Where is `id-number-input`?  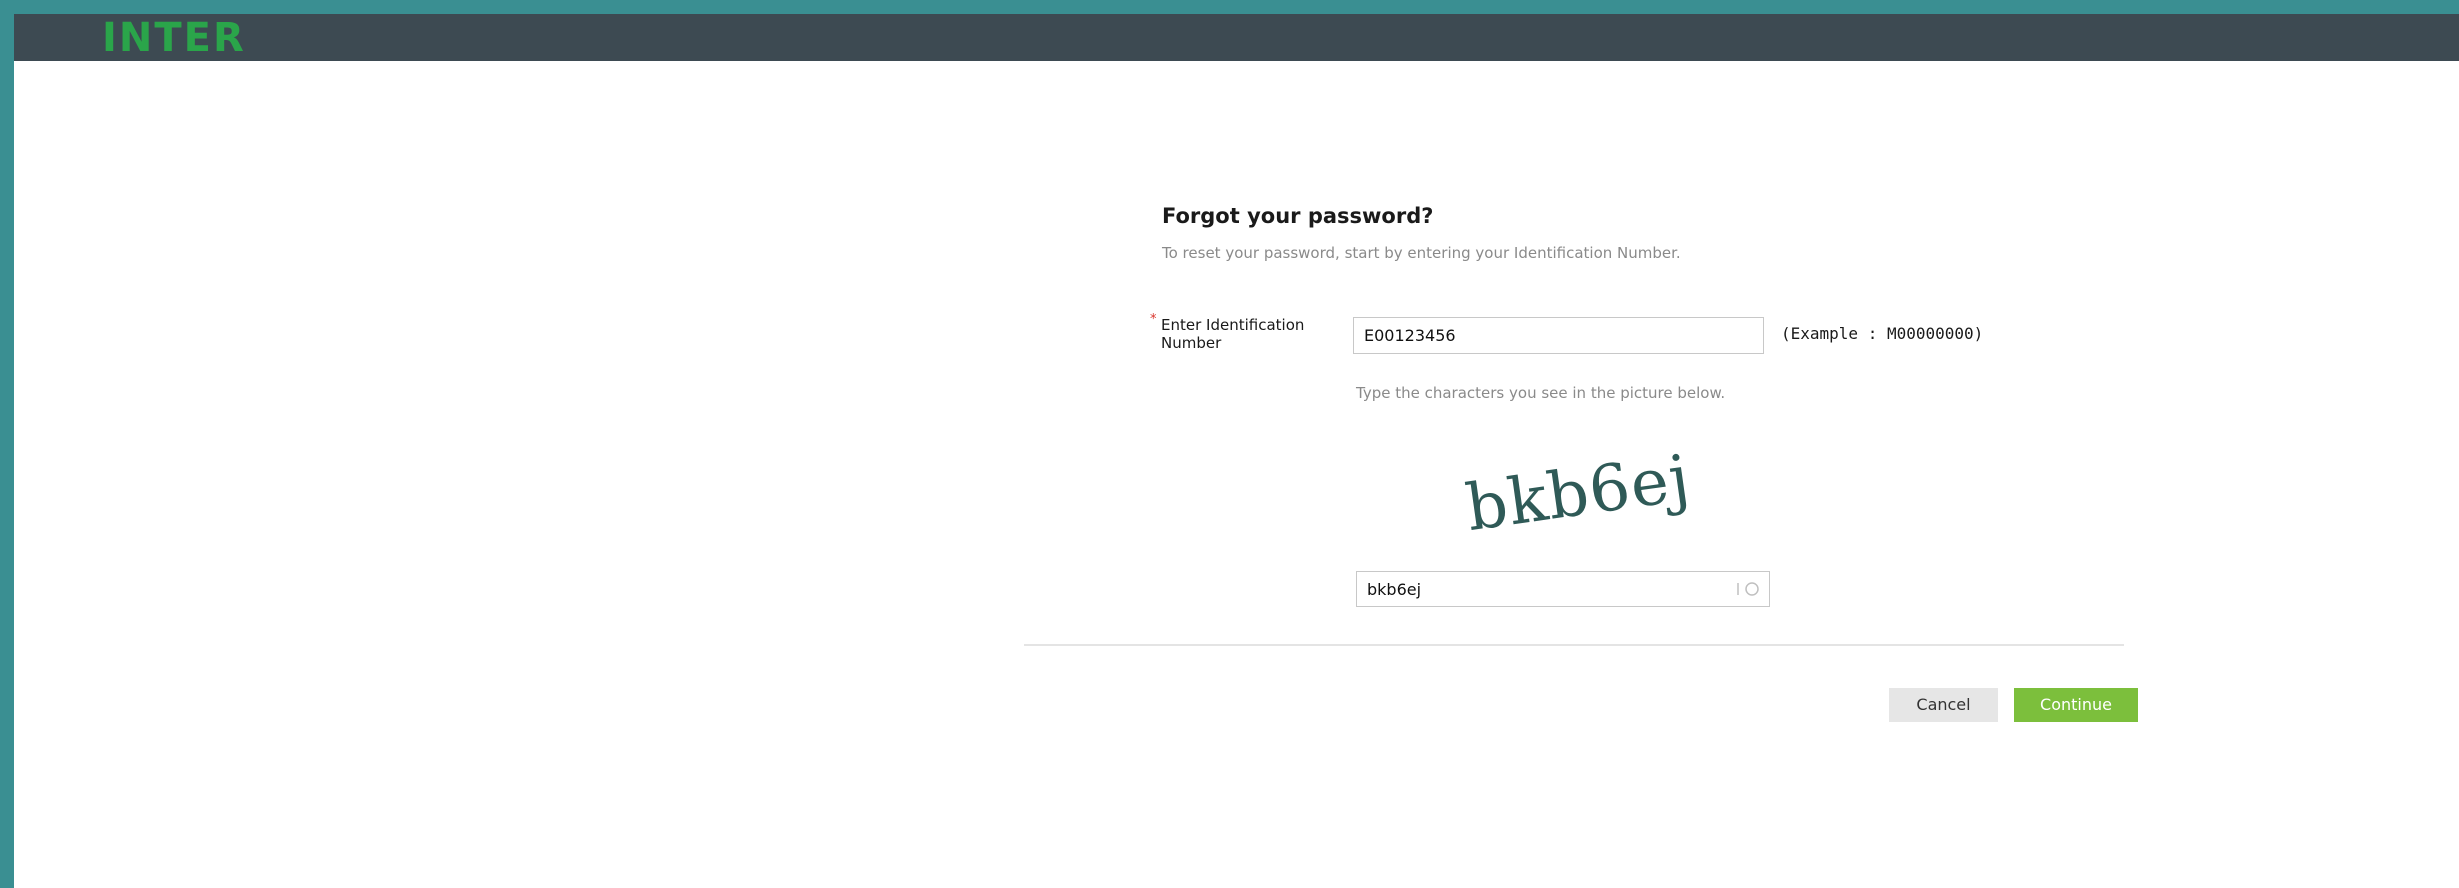 id-number-input is located at coordinates (1558, 335).